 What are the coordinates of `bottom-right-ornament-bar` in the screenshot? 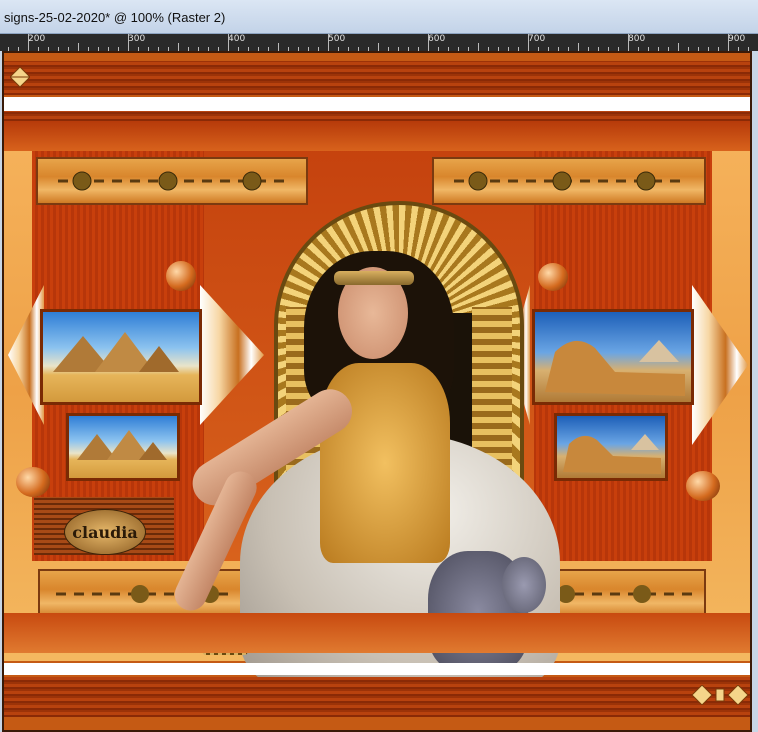 It's located at (625, 594).